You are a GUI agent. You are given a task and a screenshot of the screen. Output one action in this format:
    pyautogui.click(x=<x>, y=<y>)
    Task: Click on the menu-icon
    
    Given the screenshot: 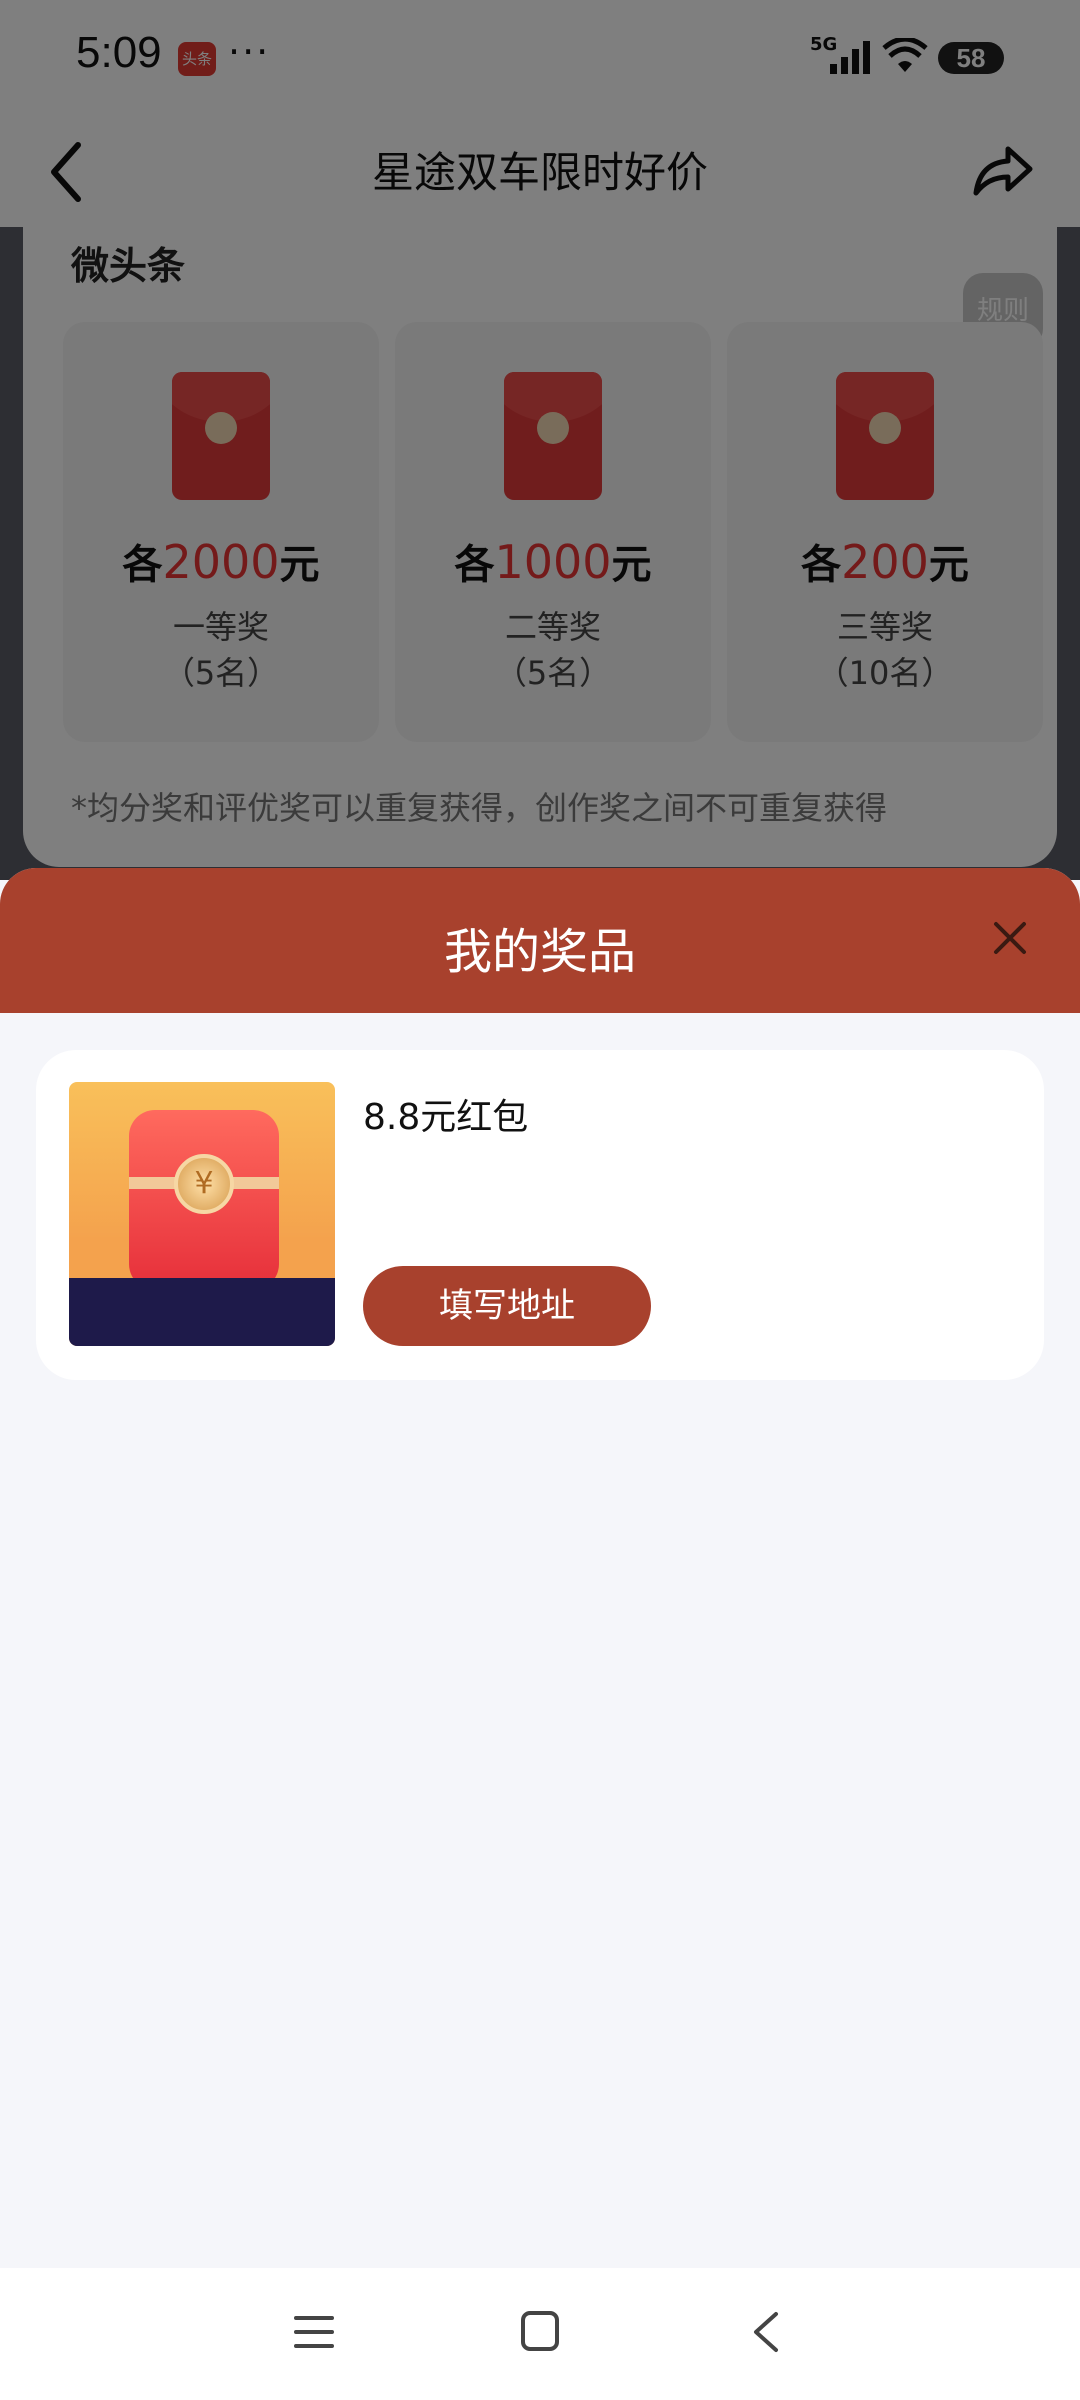 What is the action you would take?
    pyautogui.click(x=314, y=2332)
    